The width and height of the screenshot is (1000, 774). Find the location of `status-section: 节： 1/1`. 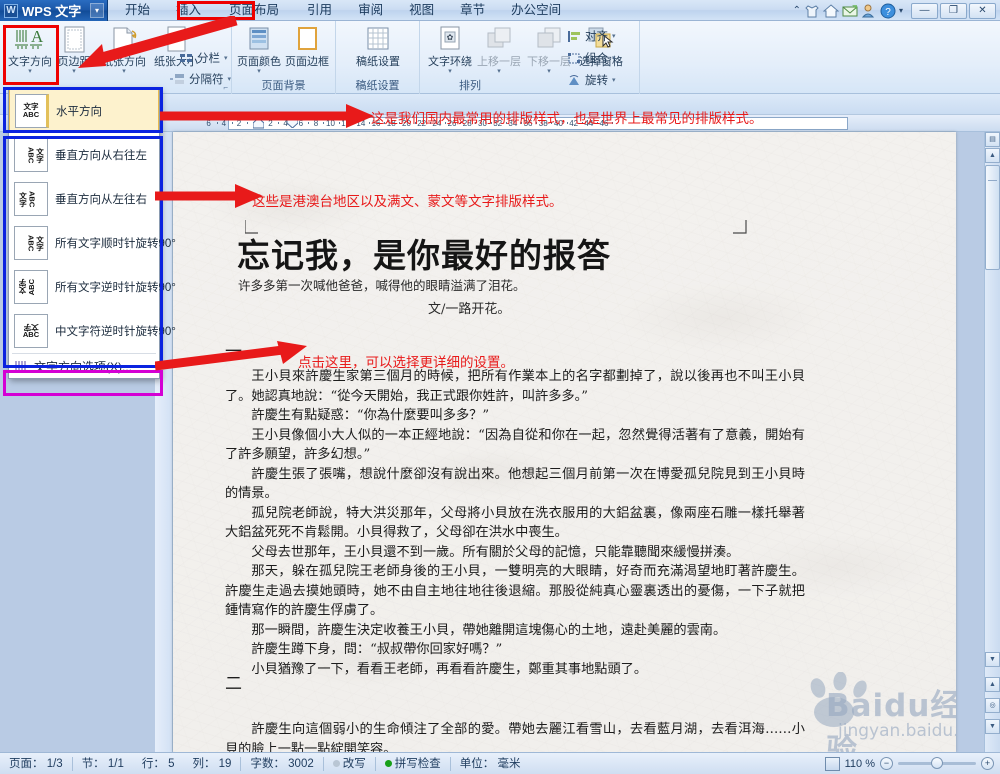

status-section: 节： 1/1 is located at coordinates (103, 763).